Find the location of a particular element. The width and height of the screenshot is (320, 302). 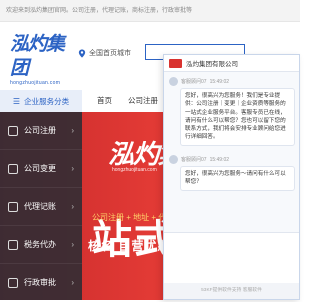

chat-message: 客服顾问07 15:49:02 您好，很高兴为您服务～请问有什么可以帮您？ is located at coordinates (232, 173).